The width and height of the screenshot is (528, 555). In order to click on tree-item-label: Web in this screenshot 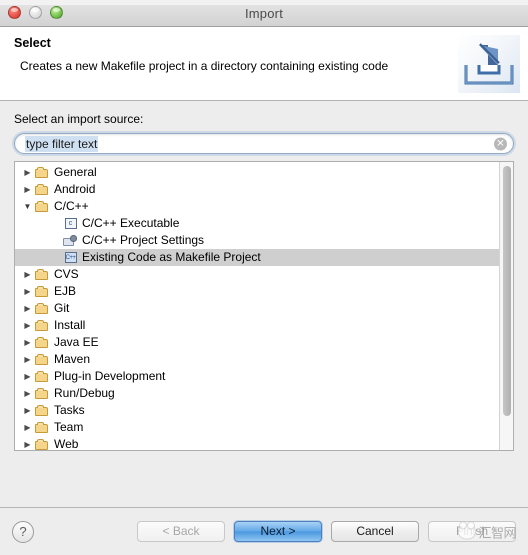, I will do `click(66, 443)`.